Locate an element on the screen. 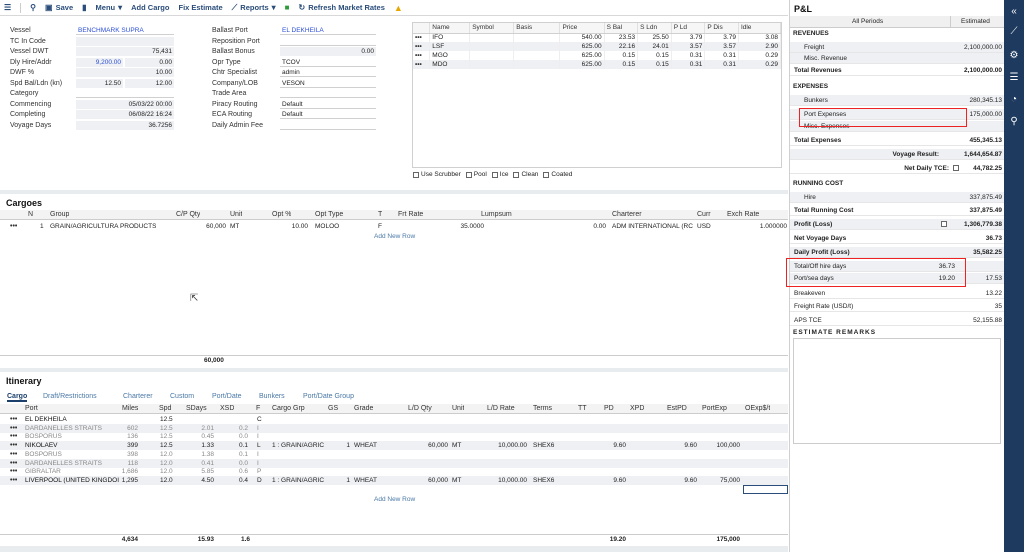 Image resolution: width=1024 pixels, height=552 pixels. itinerary-cell-sdays: 4.50 is located at coordinates (200, 480).